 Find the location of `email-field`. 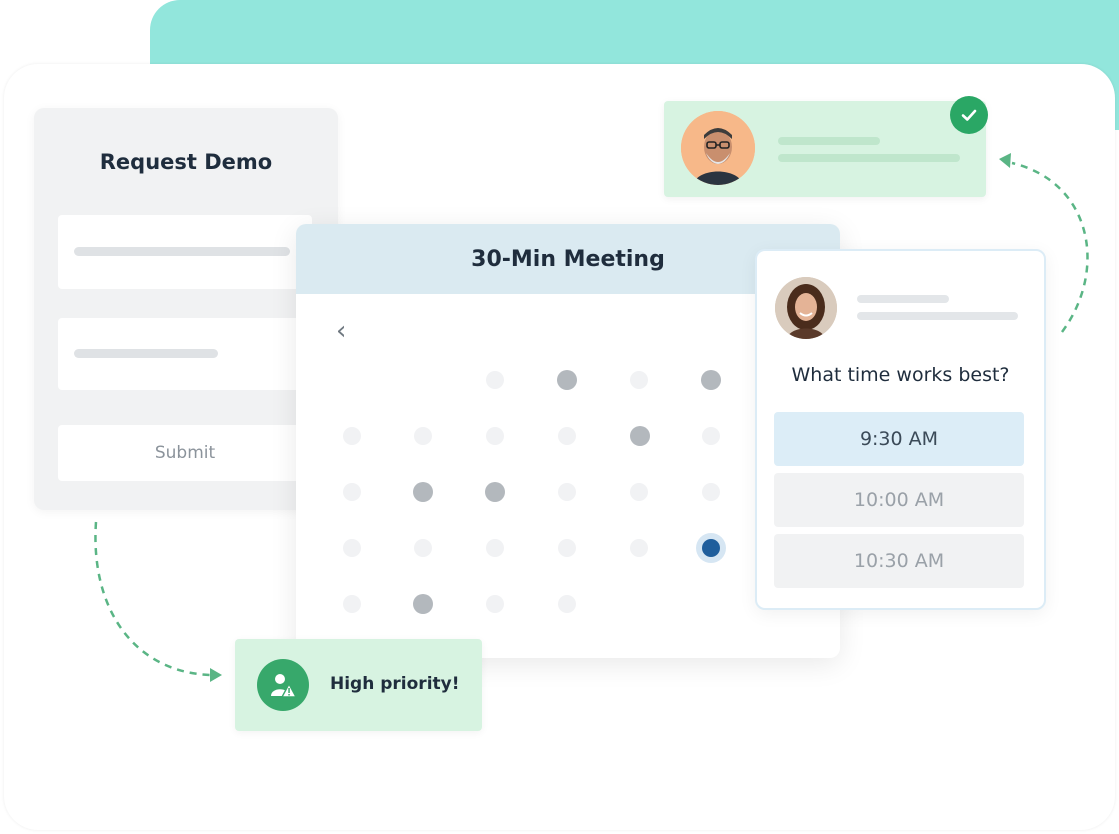

email-field is located at coordinates (185, 354).